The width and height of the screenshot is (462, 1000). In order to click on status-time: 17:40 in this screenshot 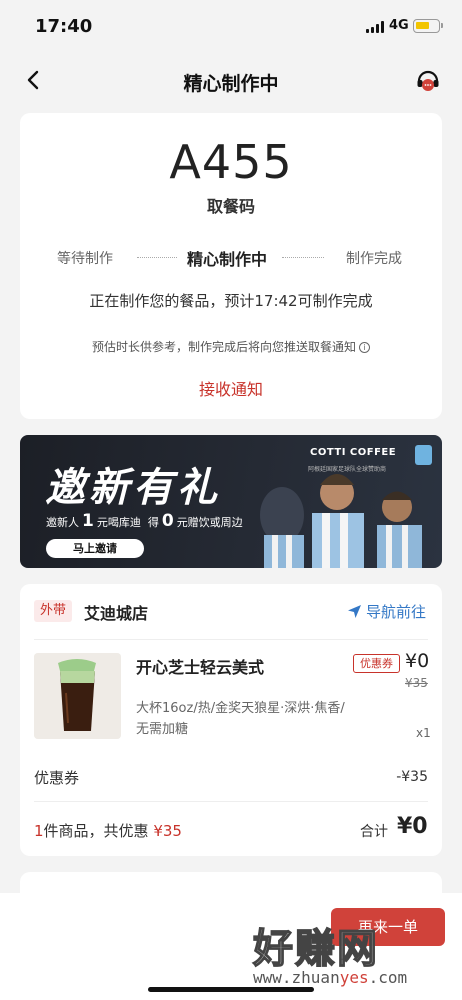, I will do `click(64, 26)`.